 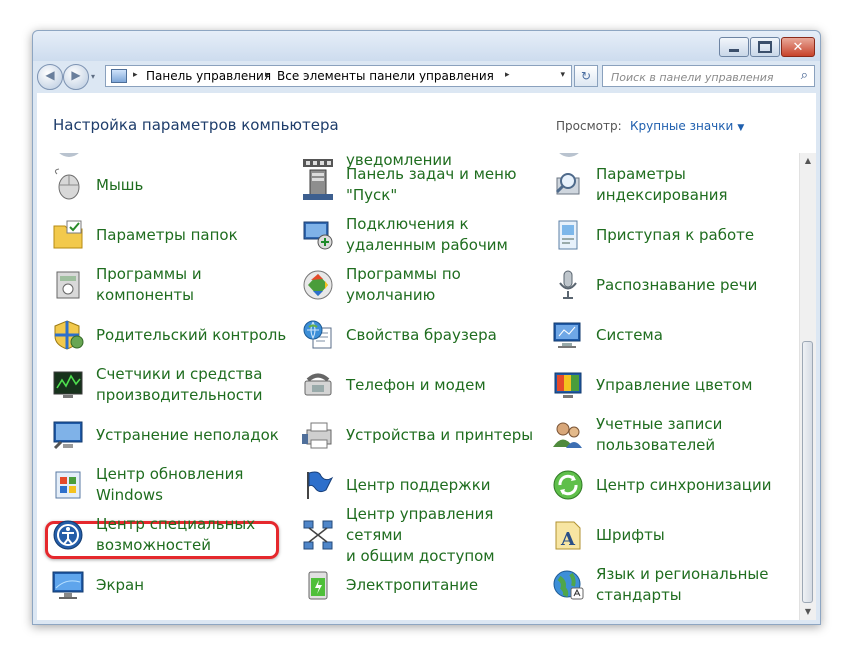 What do you see at coordinates (804, 75) in the screenshot?
I see `search-icon: ⌕` at bounding box center [804, 75].